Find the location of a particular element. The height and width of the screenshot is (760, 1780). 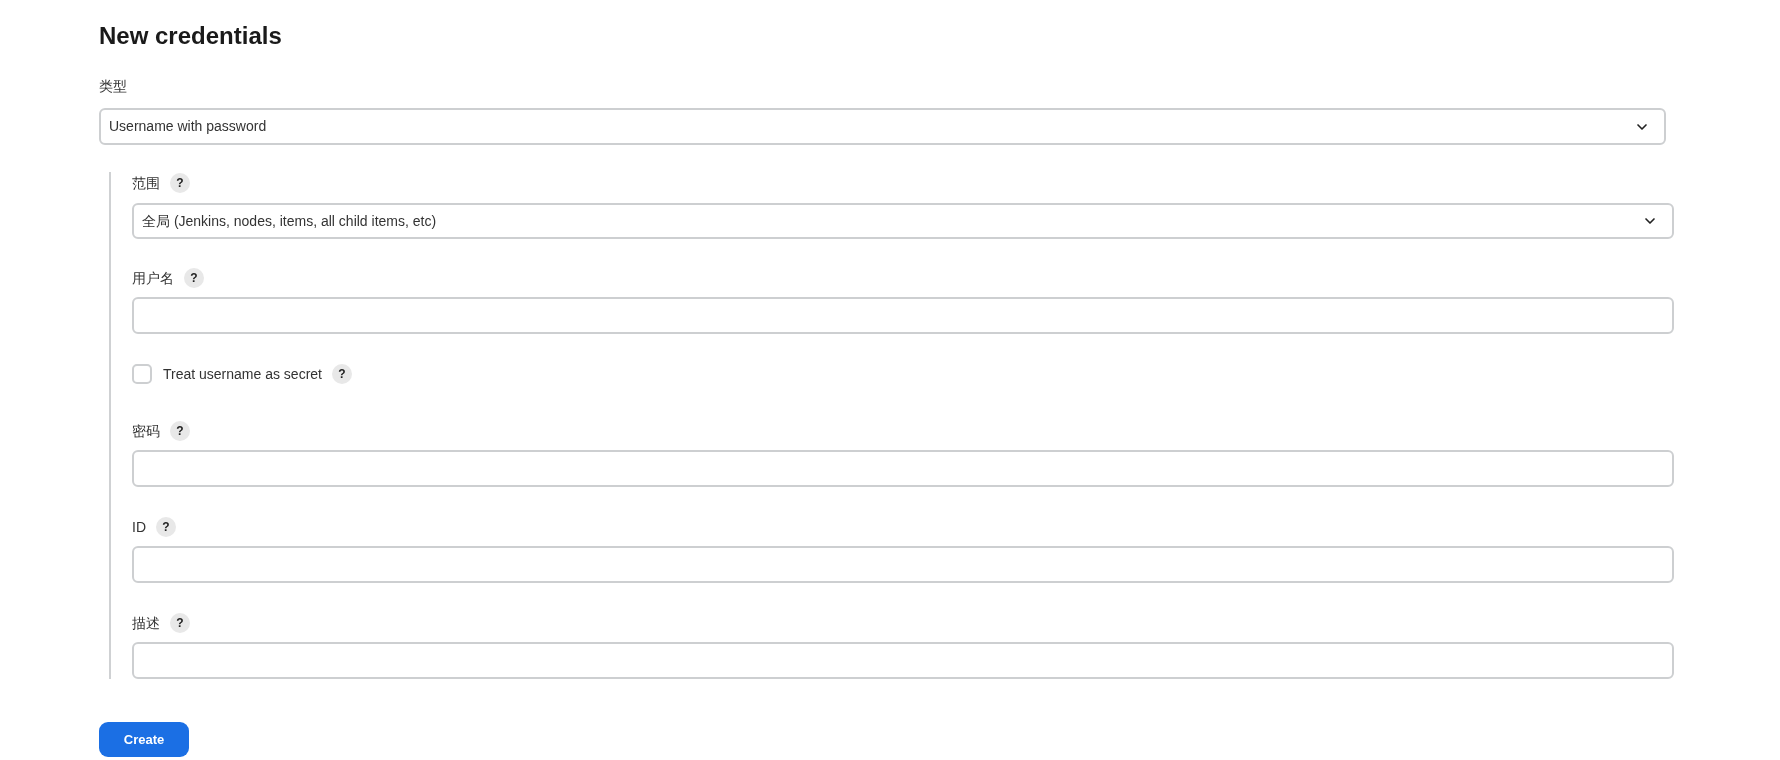

checkbox is located at coordinates (142, 374).